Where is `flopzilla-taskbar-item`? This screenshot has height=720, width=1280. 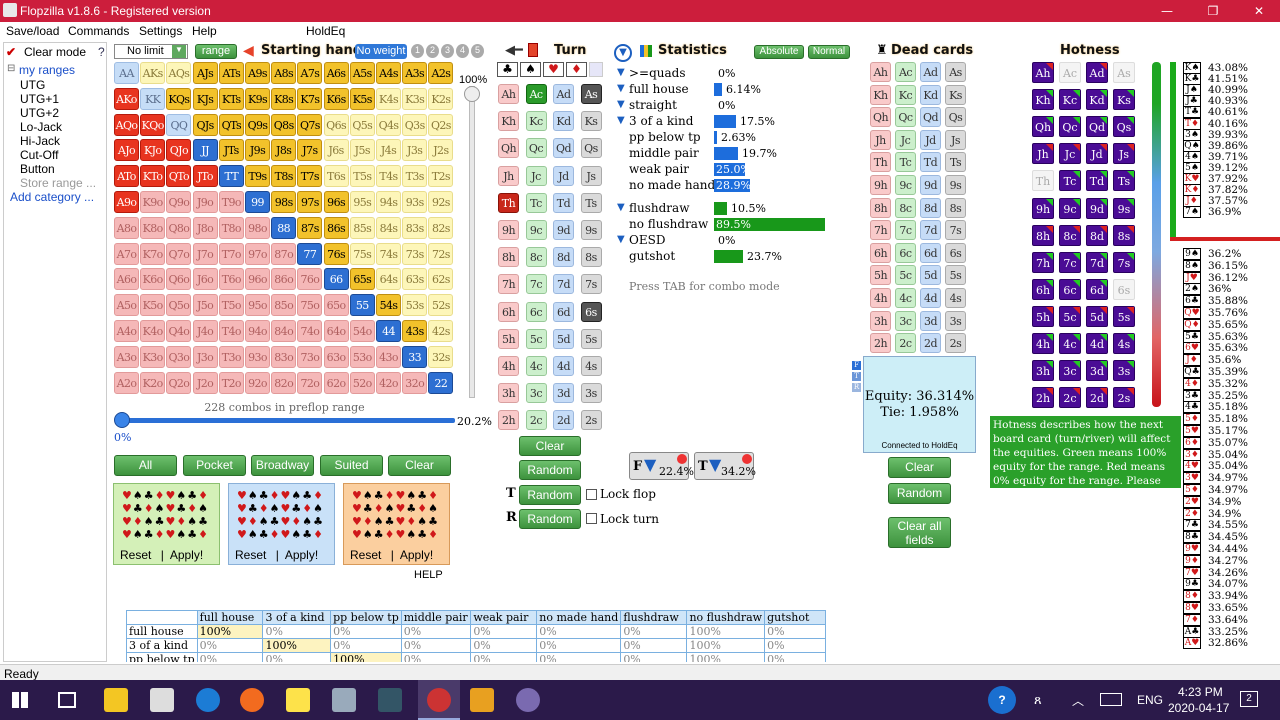
flopzilla-taskbar-item is located at coordinates (439, 700).